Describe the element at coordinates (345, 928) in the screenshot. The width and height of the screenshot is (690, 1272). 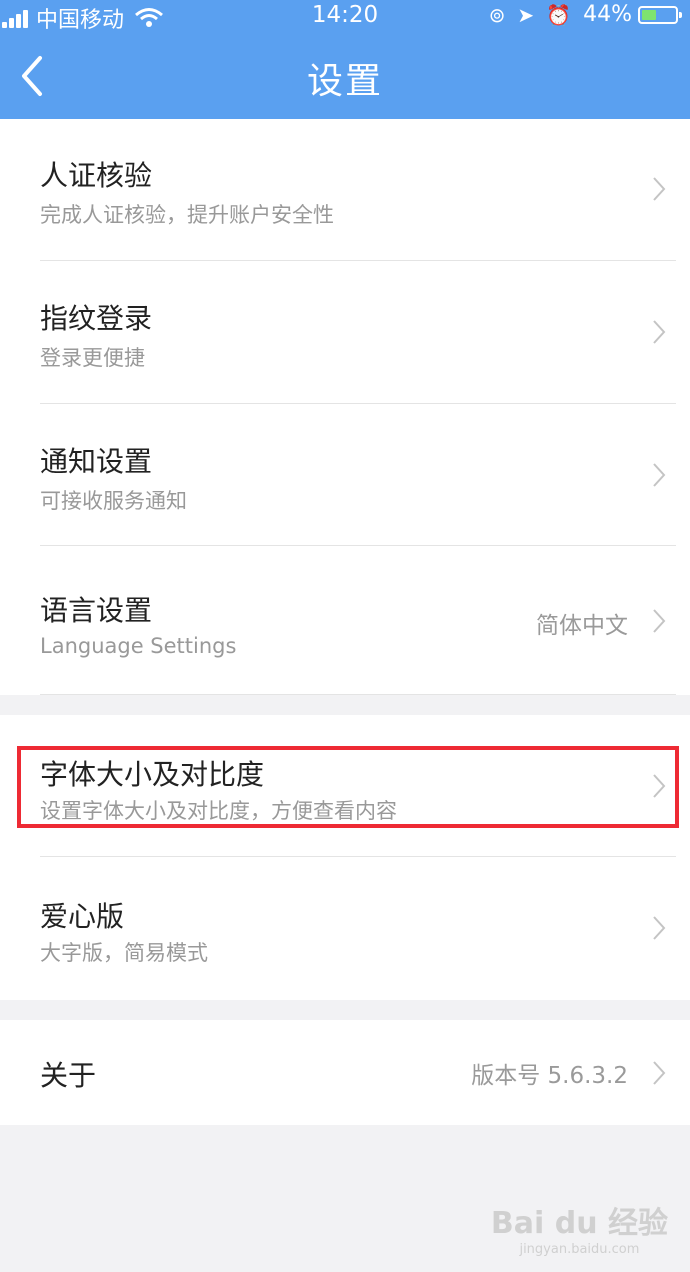
I see `settings-item-care-edition: 爱心版 大字版，简易模式` at that location.